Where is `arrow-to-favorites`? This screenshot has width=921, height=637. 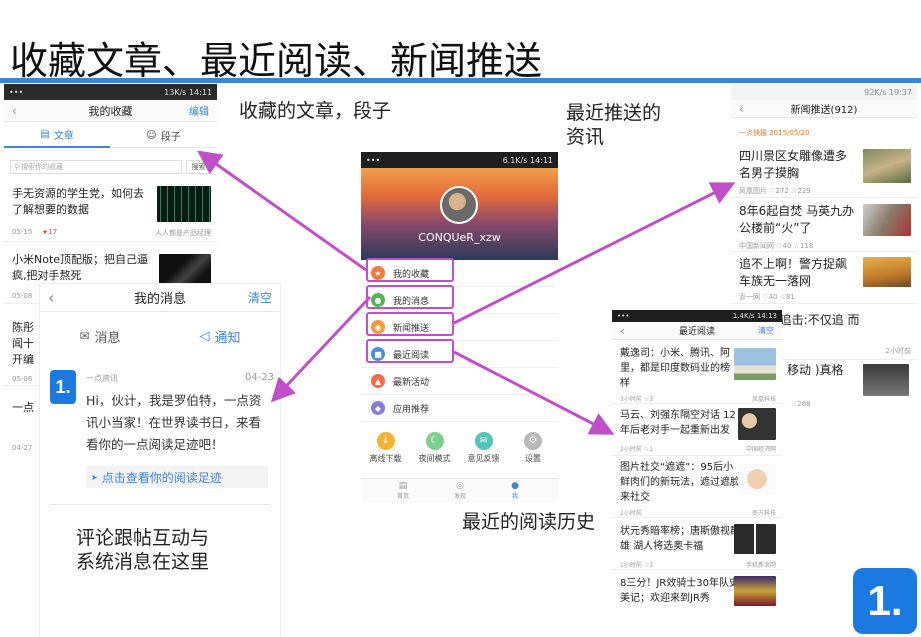 arrow-to-favorites is located at coordinates (282, 211).